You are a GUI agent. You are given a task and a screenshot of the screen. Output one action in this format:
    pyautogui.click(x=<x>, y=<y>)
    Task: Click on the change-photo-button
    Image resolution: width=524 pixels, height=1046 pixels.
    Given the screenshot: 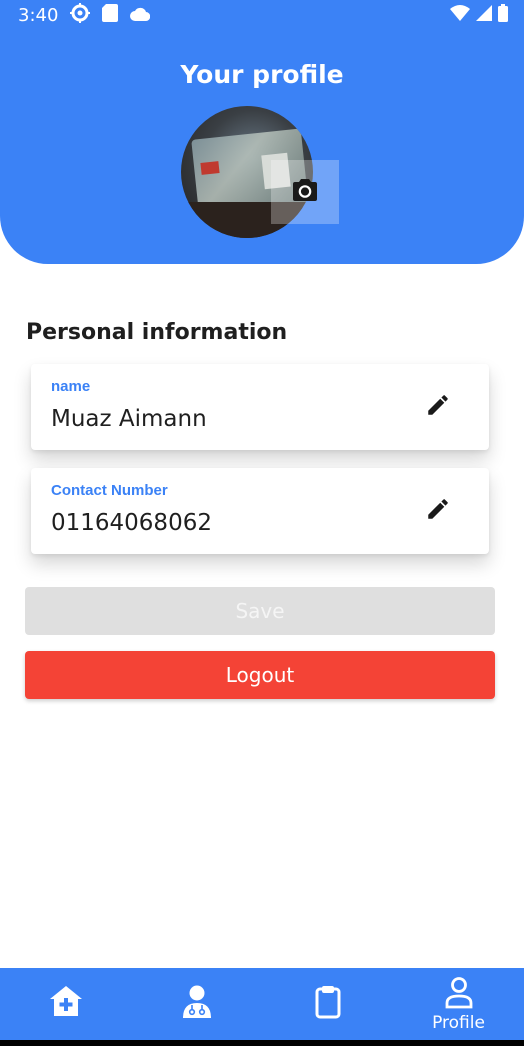 What is the action you would take?
    pyautogui.click(x=305, y=192)
    